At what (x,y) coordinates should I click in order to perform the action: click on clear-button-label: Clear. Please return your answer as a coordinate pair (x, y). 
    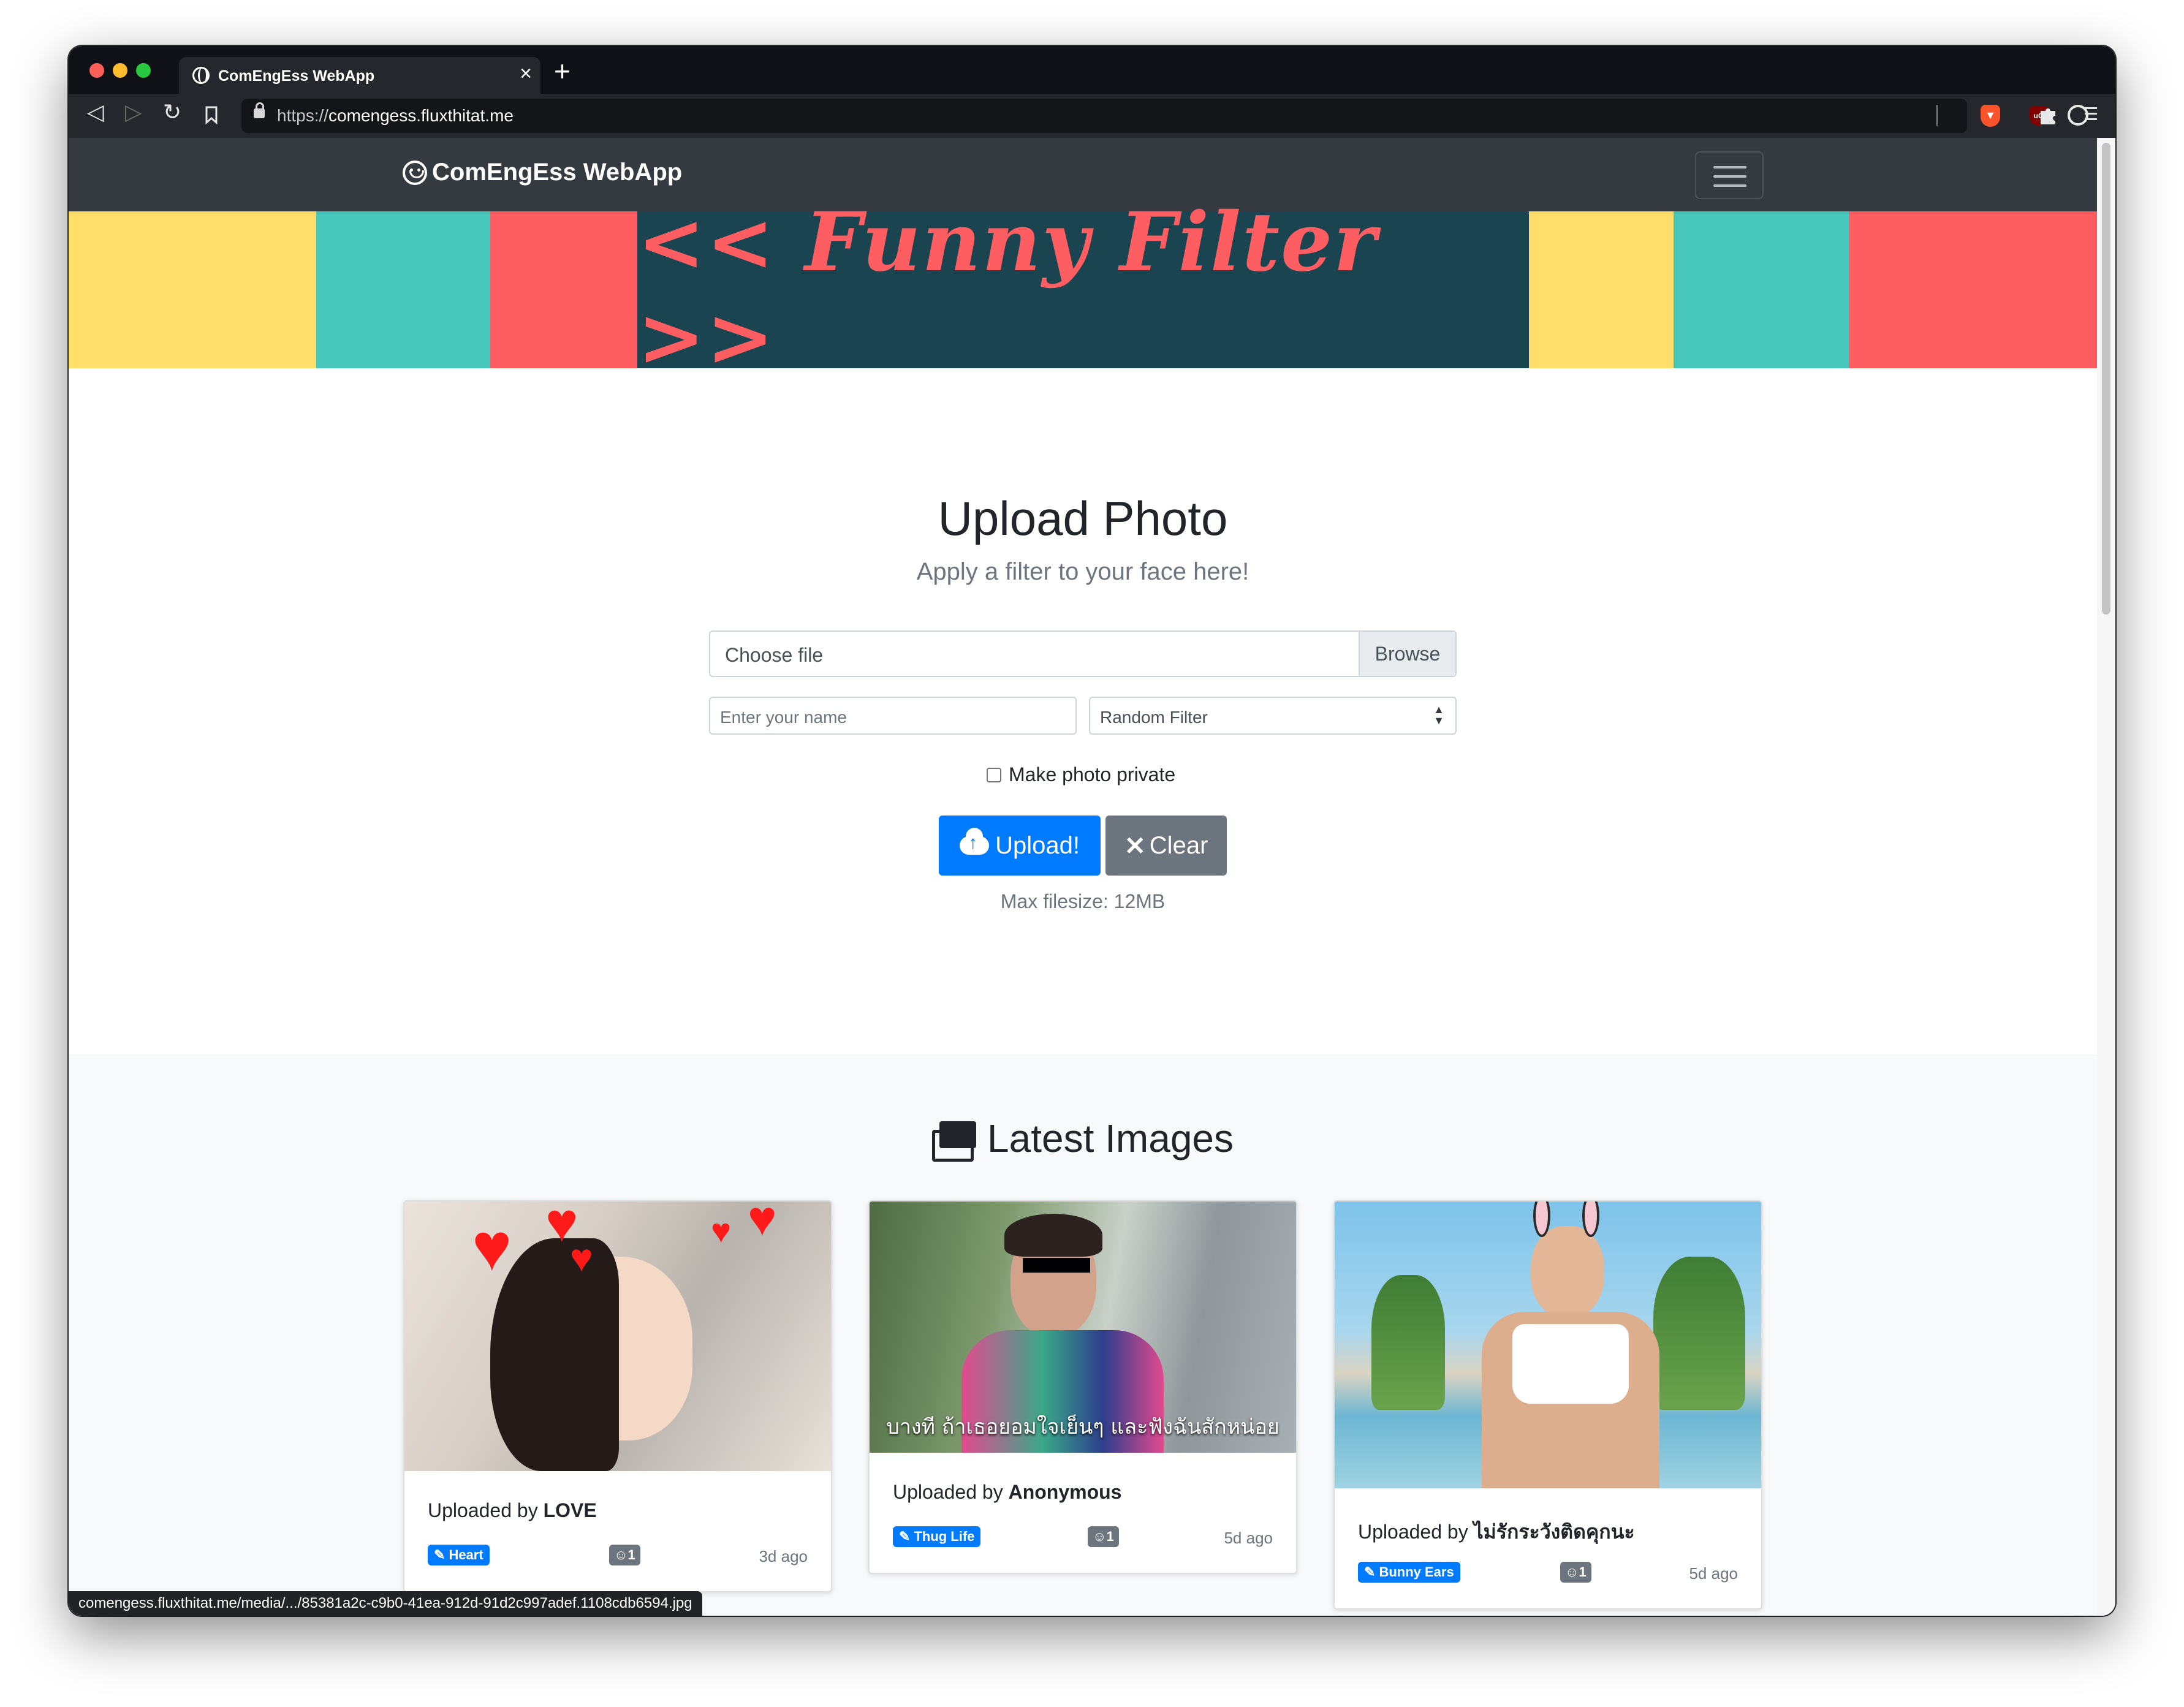
    Looking at the image, I should click on (1178, 845).